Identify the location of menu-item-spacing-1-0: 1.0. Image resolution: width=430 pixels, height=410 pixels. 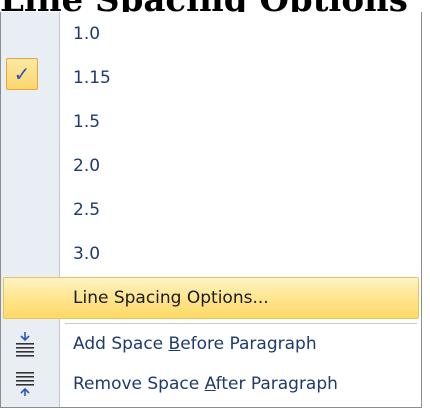
(211, 34).